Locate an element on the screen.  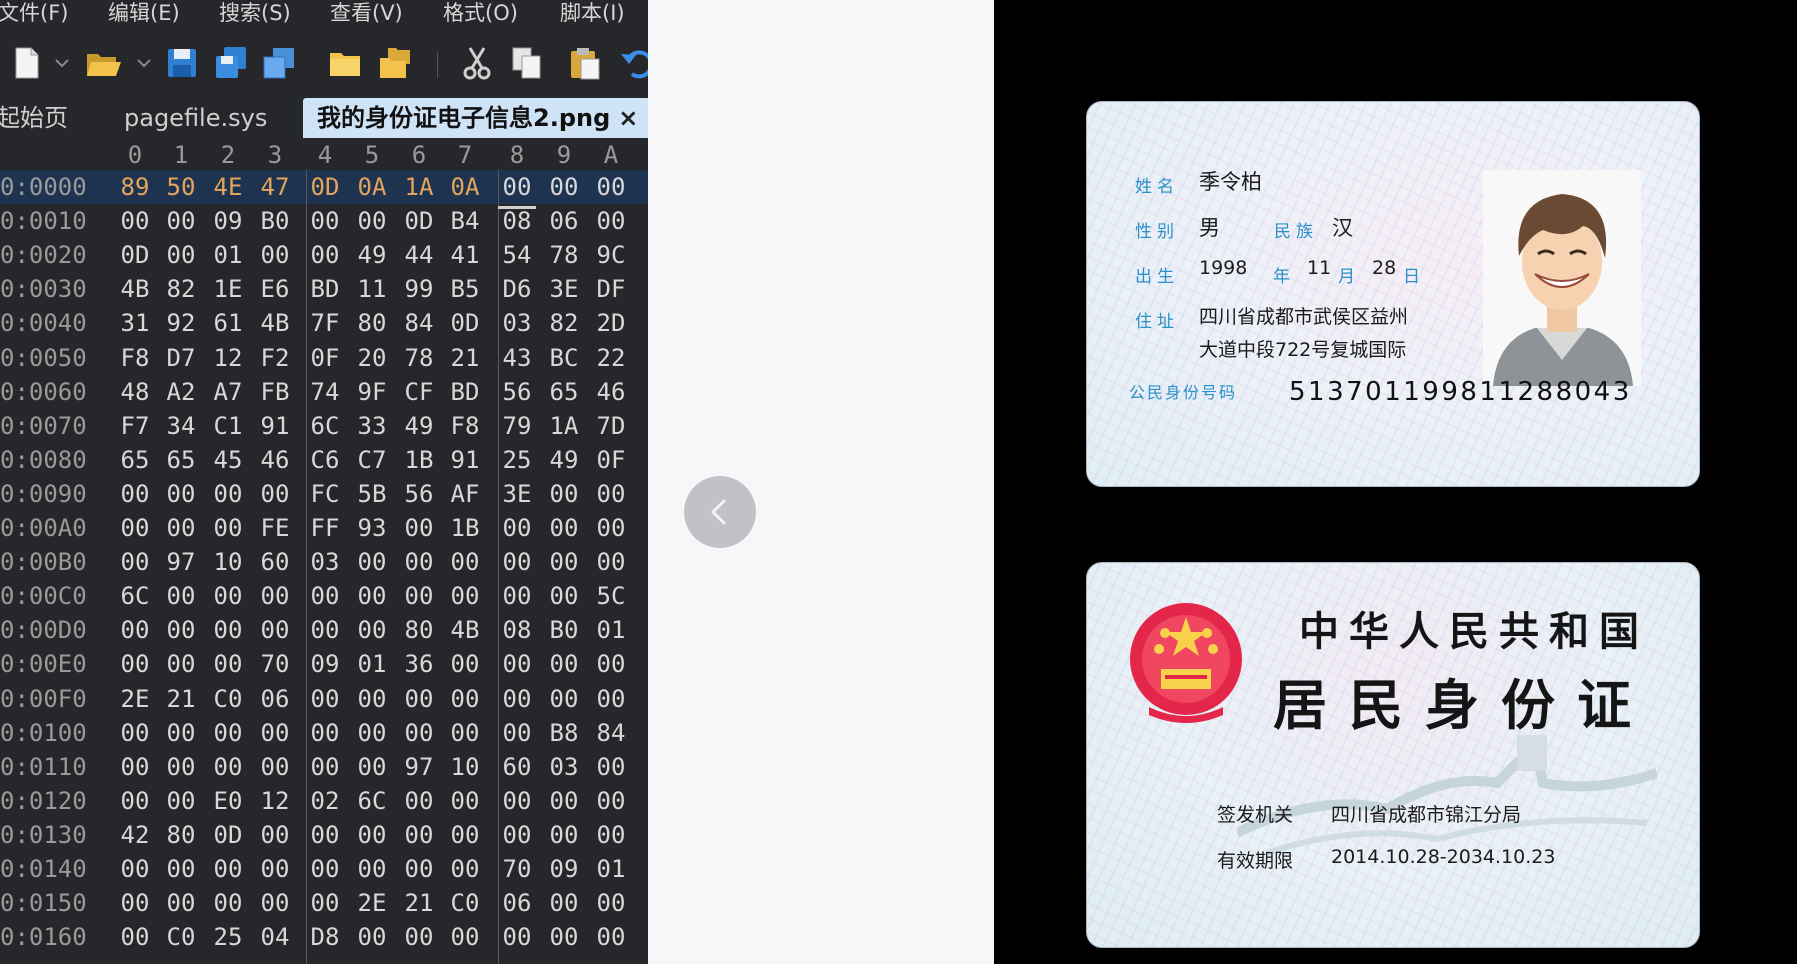
hex-byte: 93 is located at coordinates (372, 528).